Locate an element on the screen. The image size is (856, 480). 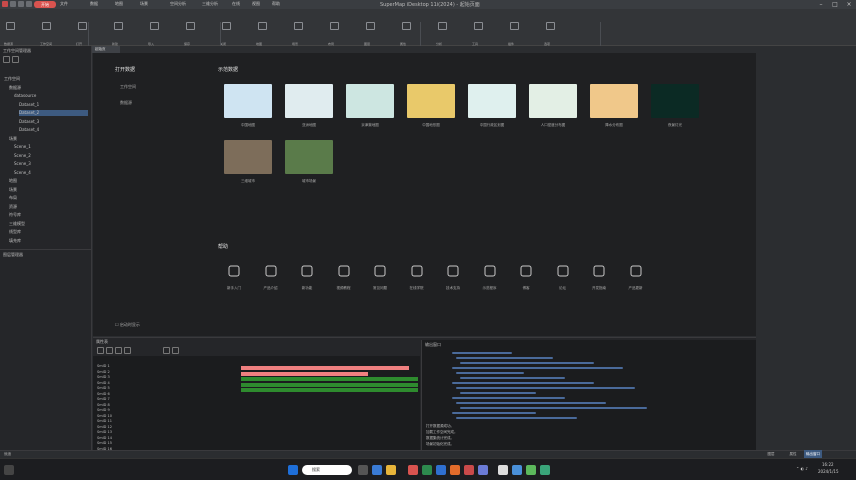
menu-item: 数据 is located at coordinates (94, 4).